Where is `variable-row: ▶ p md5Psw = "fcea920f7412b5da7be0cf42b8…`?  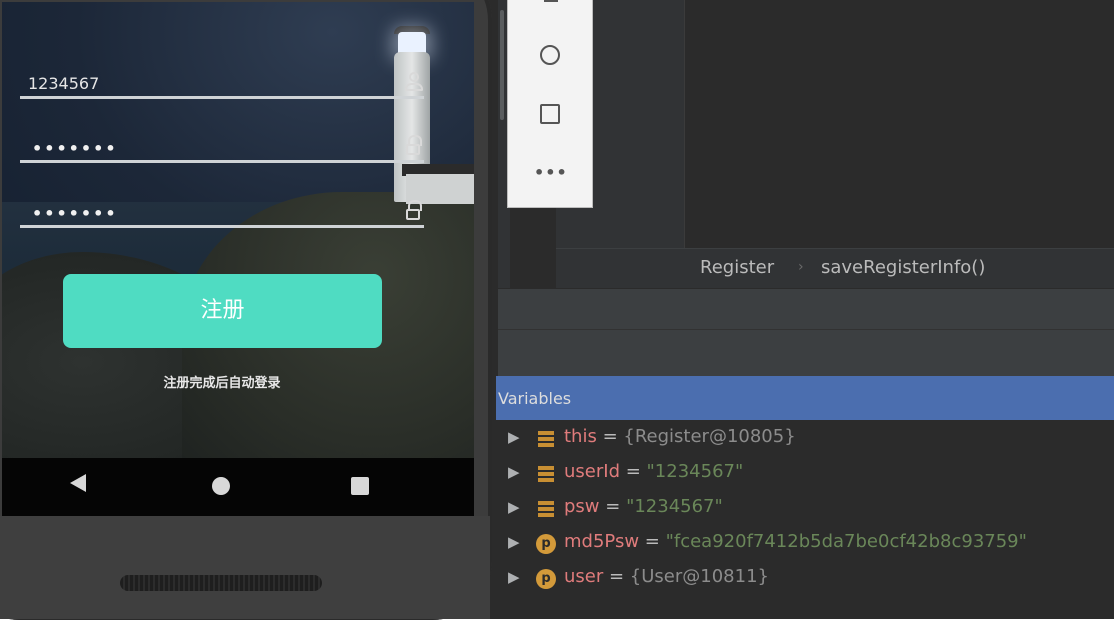 variable-row: ▶ p md5Psw = "fcea920f7412b5da7be0cf42b8… is located at coordinates (805, 544).